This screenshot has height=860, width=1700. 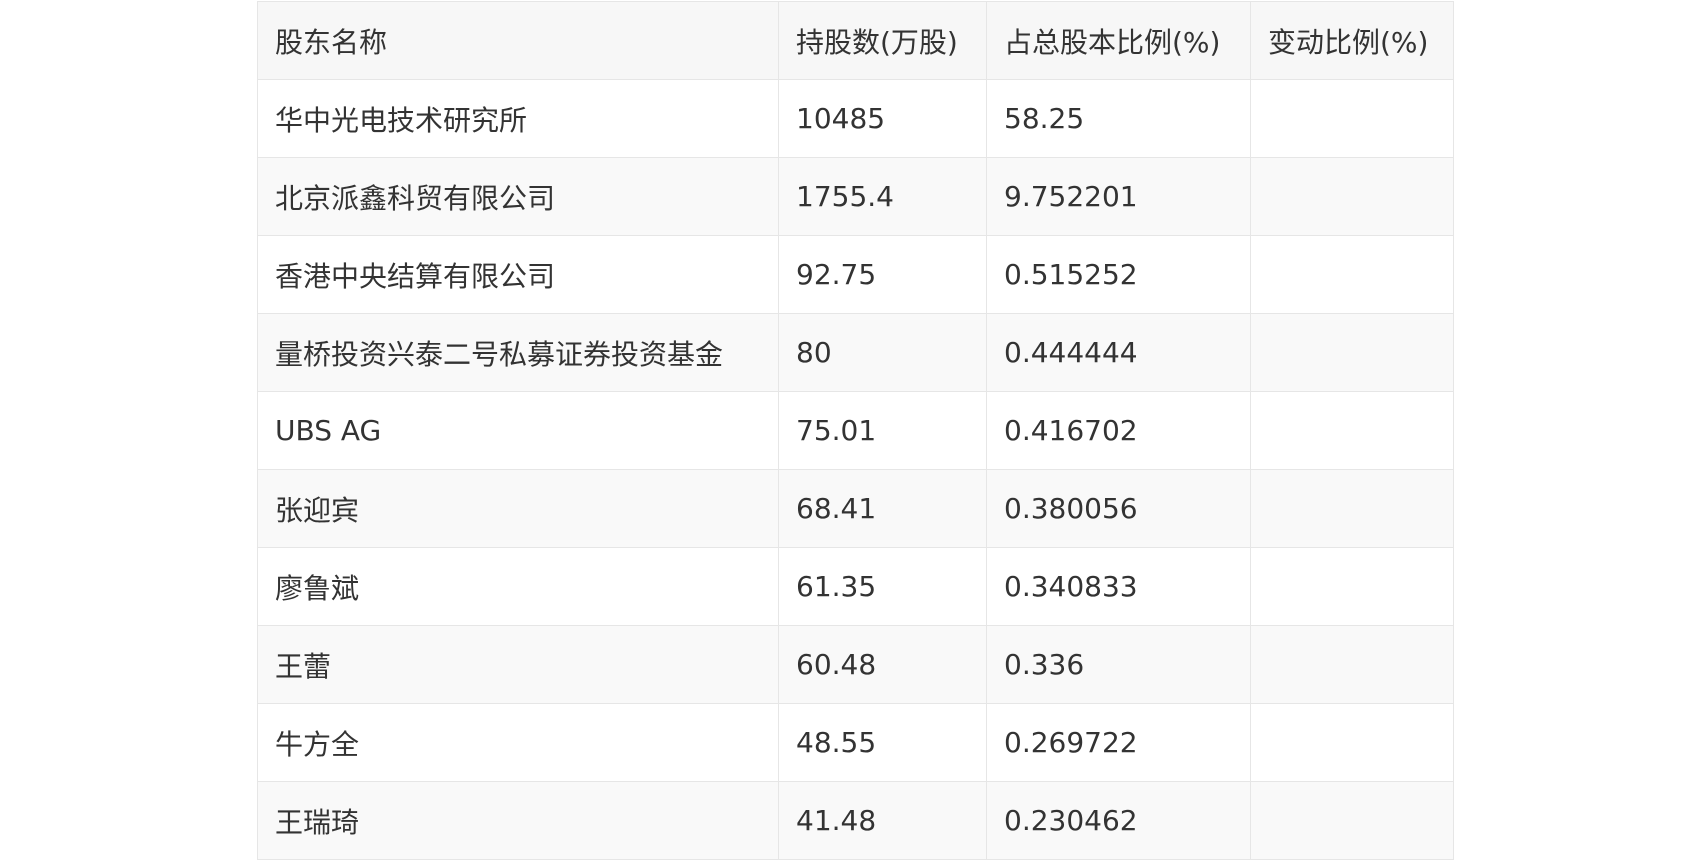 I want to click on table-row: 王蕾 60.48 0.336, so click(x=855, y=664).